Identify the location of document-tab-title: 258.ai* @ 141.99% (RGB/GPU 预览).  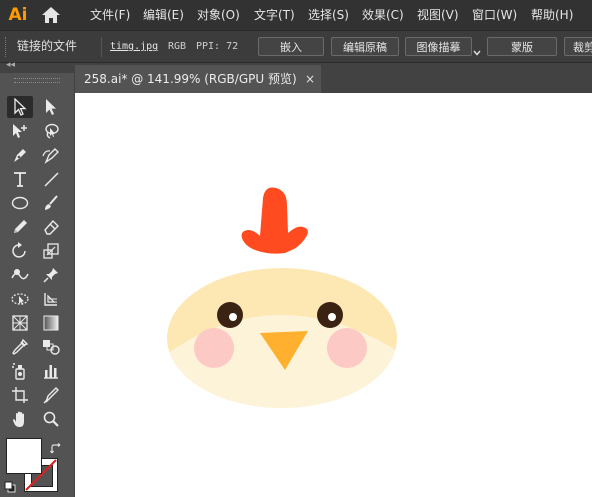
(190, 79).